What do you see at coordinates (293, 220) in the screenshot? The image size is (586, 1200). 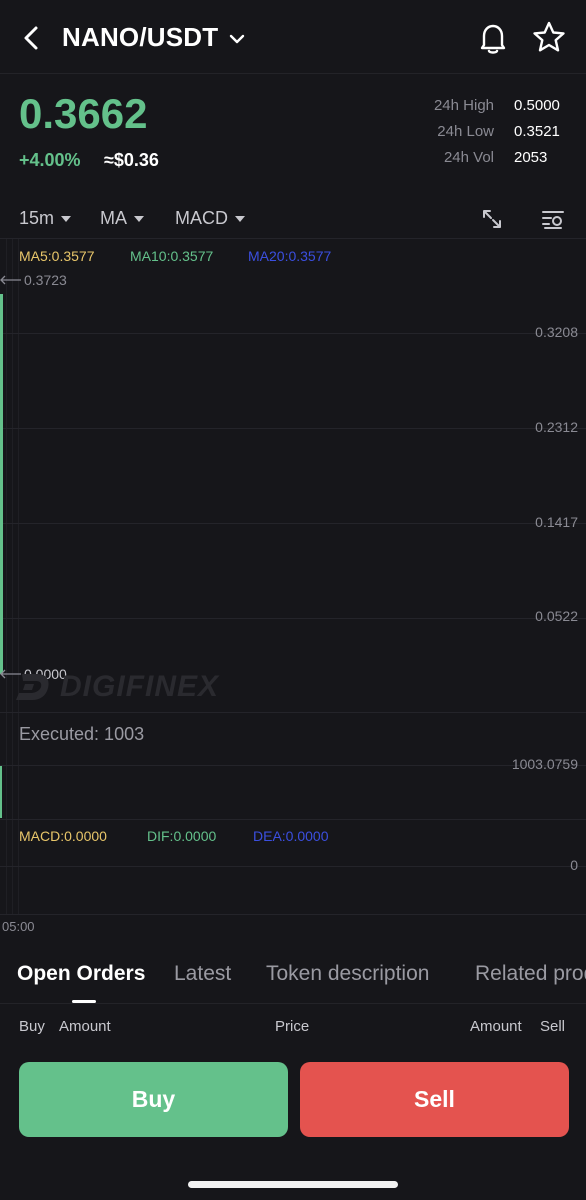 I see `chart-toolbar: 15m MA MACD` at bounding box center [293, 220].